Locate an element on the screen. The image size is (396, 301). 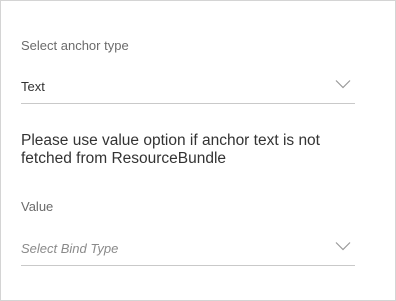
bind-type-select: Select Bind Type is located at coordinates (188, 250).